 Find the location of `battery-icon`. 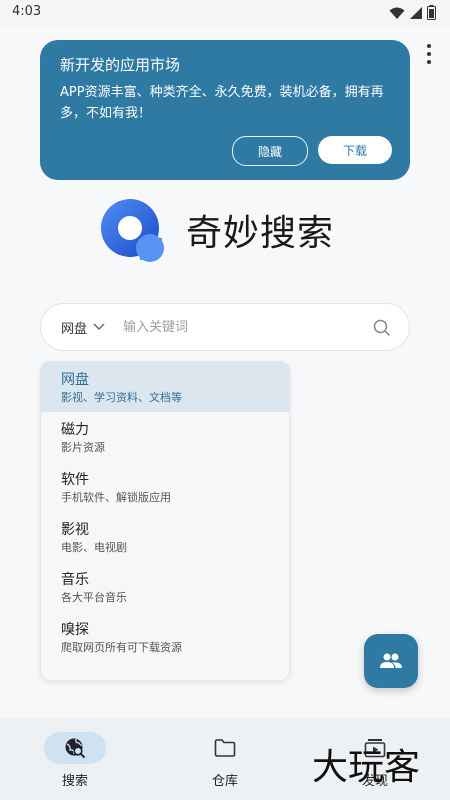

battery-icon is located at coordinates (431, 12).